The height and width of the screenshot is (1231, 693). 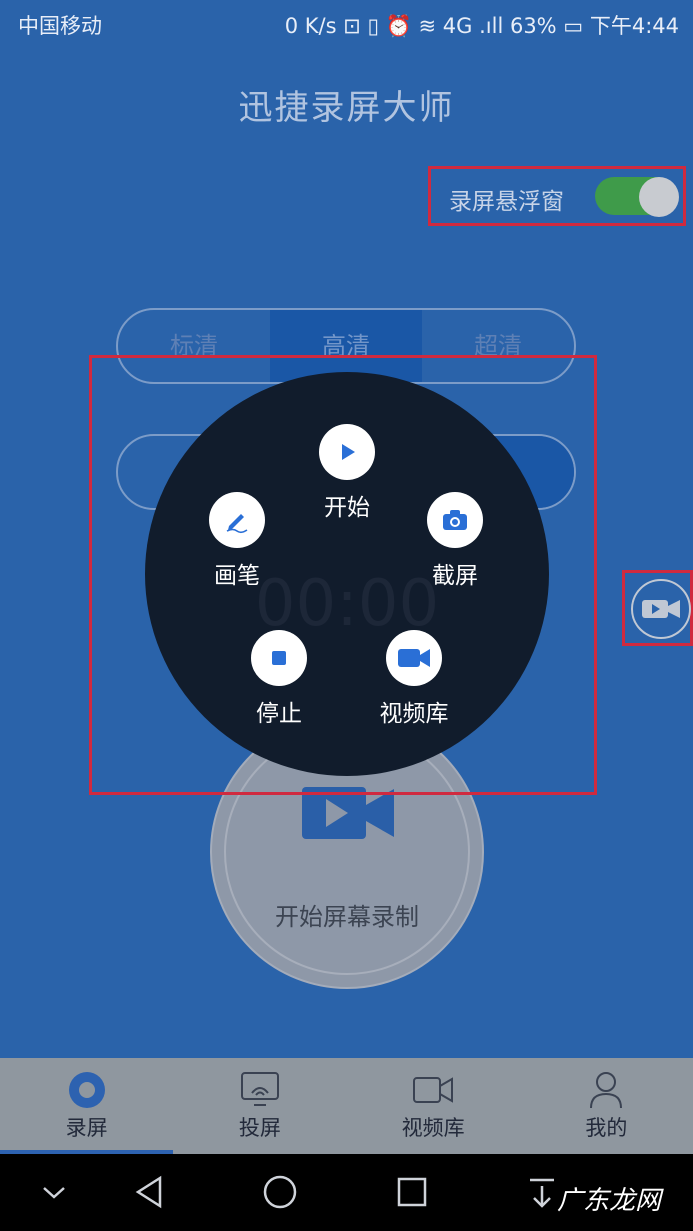 I want to click on start-button-label: 开始屏幕录制, so click(x=347, y=917).